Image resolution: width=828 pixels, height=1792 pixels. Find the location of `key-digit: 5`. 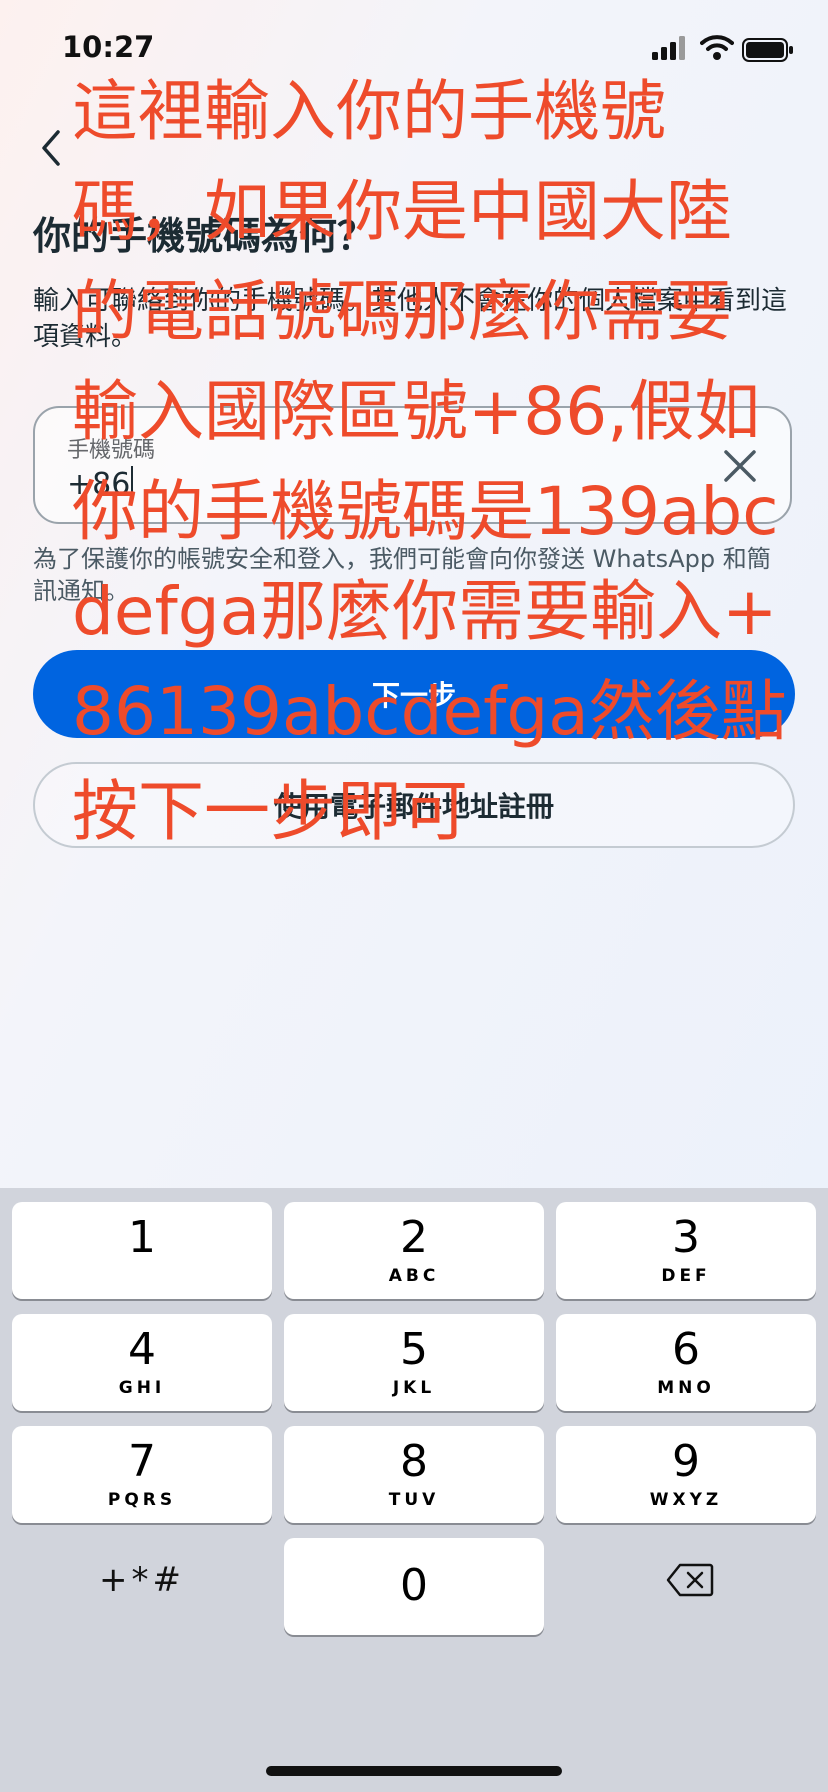

key-digit: 5 is located at coordinates (414, 1349).